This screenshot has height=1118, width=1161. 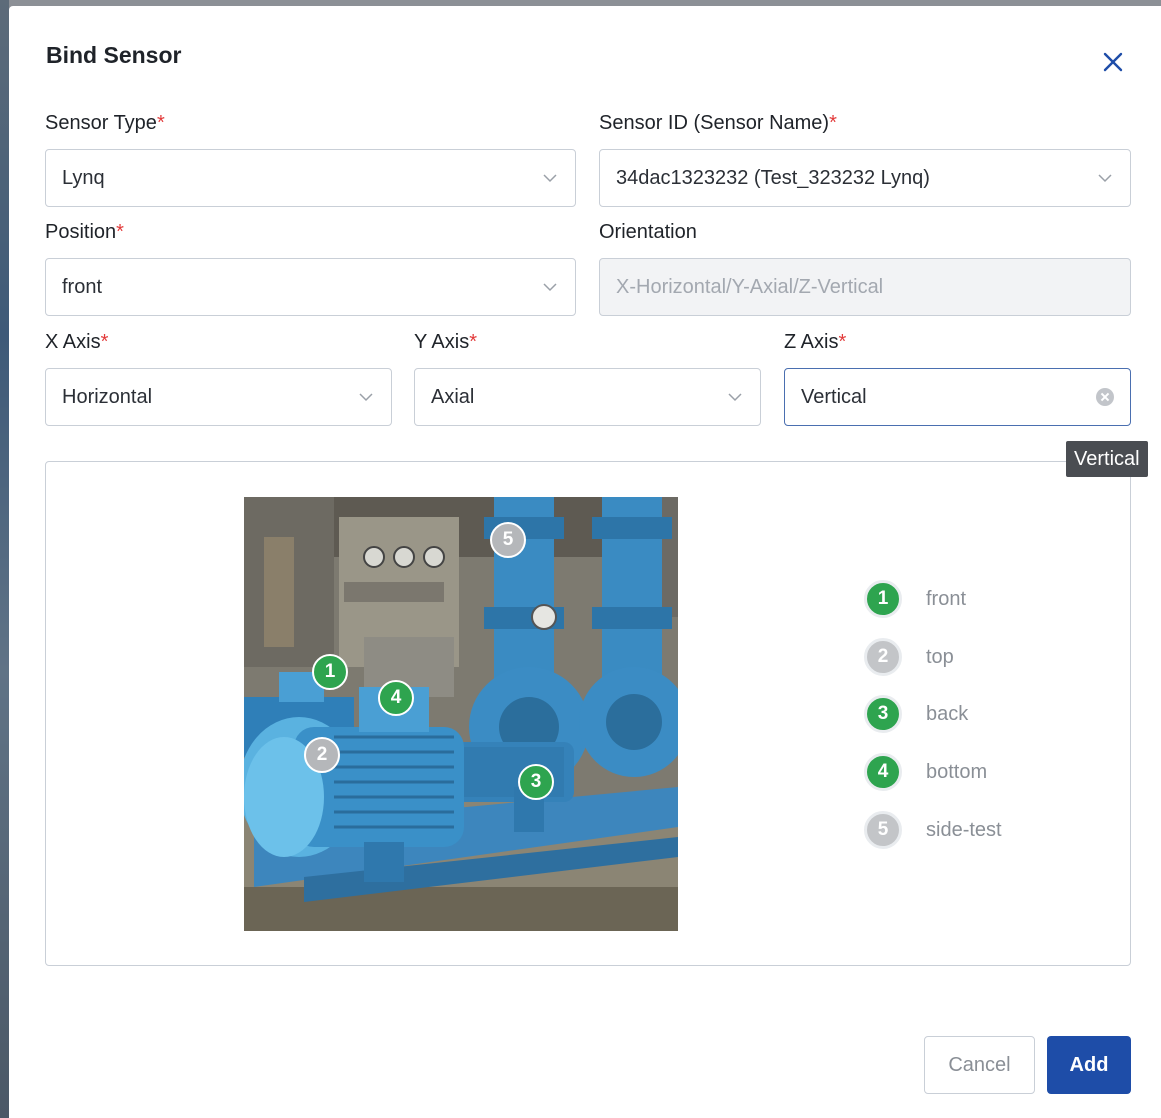 What do you see at coordinates (114, 55) in the screenshot?
I see `modal-title: Bind Sensor` at bounding box center [114, 55].